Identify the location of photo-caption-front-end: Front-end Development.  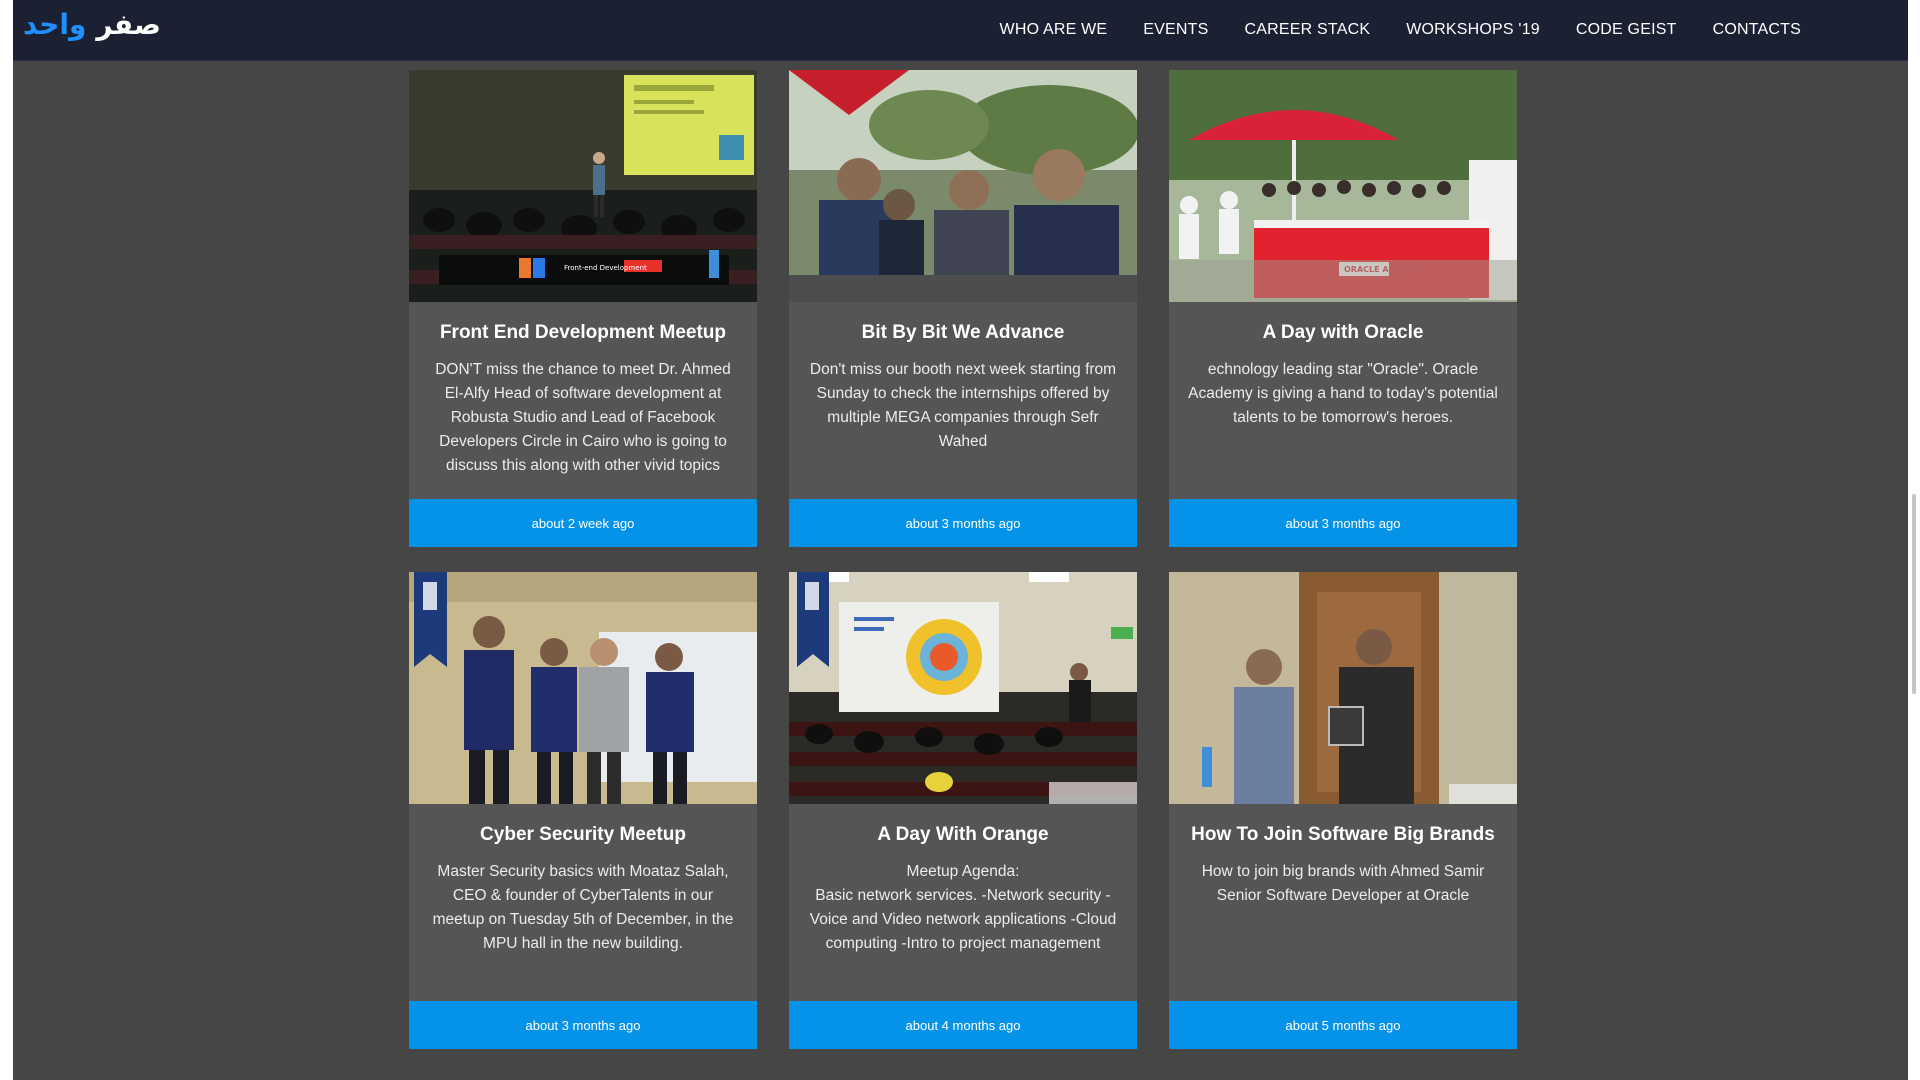
(605, 268).